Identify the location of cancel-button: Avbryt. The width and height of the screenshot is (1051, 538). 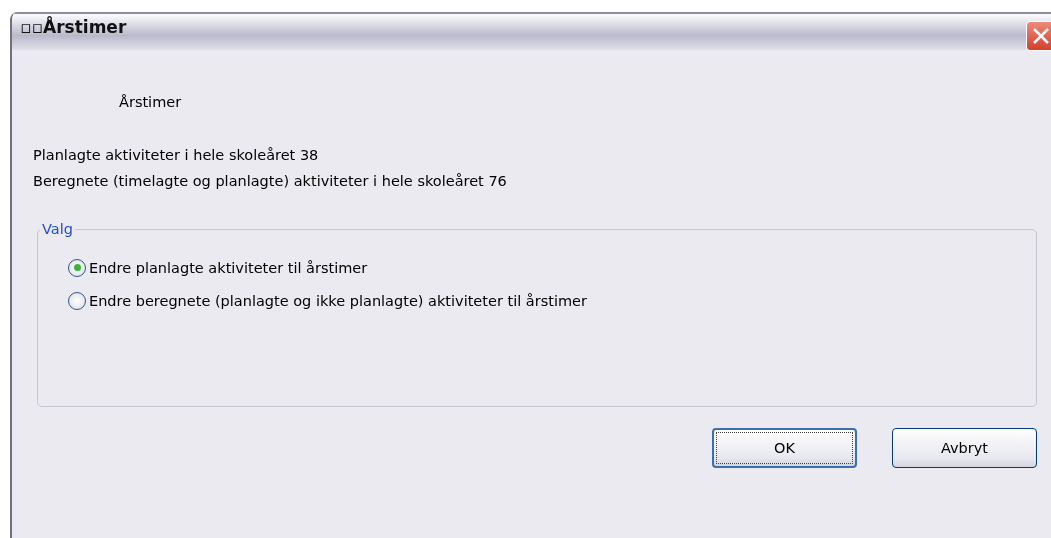
(964, 448).